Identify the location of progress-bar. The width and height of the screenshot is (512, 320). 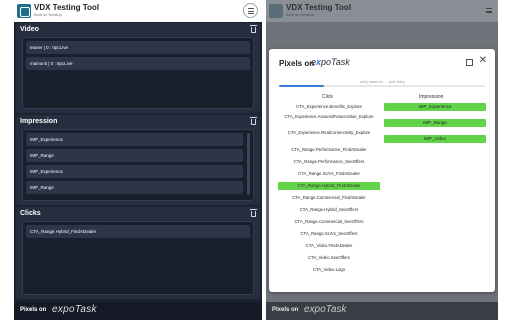
(382, 86).